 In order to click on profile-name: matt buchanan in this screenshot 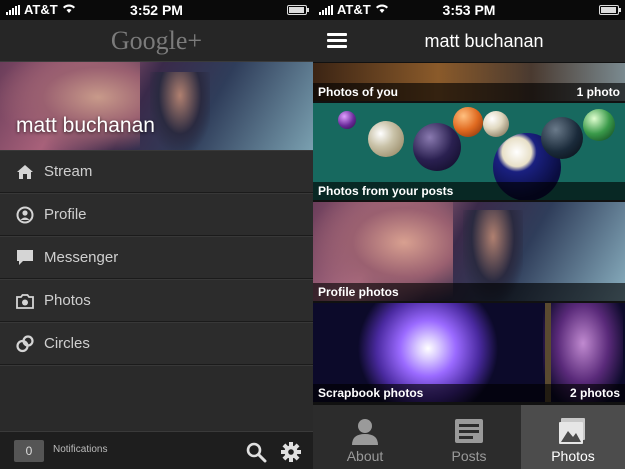, I will do `click(85, 125)`.